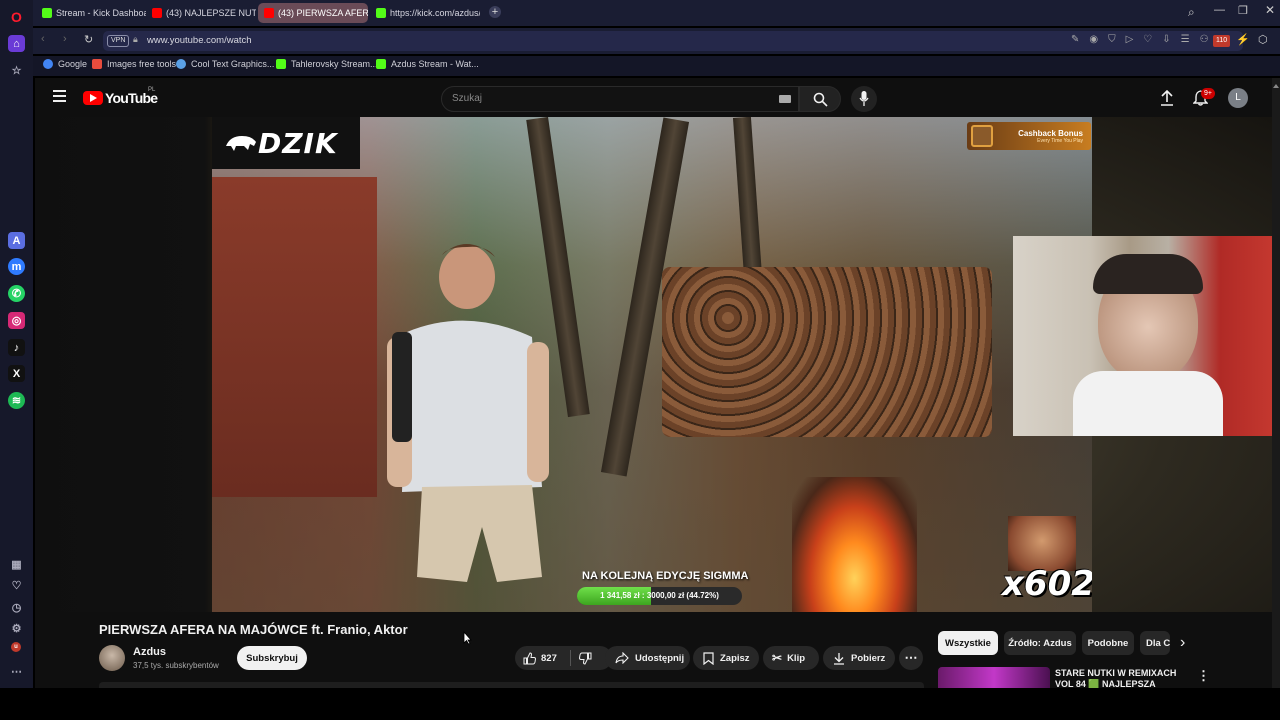  What do you see at coordinates (1182, 643) in the screenshot?
I see `chevron-right-icon: ›` at bounding box center [1182, 643].